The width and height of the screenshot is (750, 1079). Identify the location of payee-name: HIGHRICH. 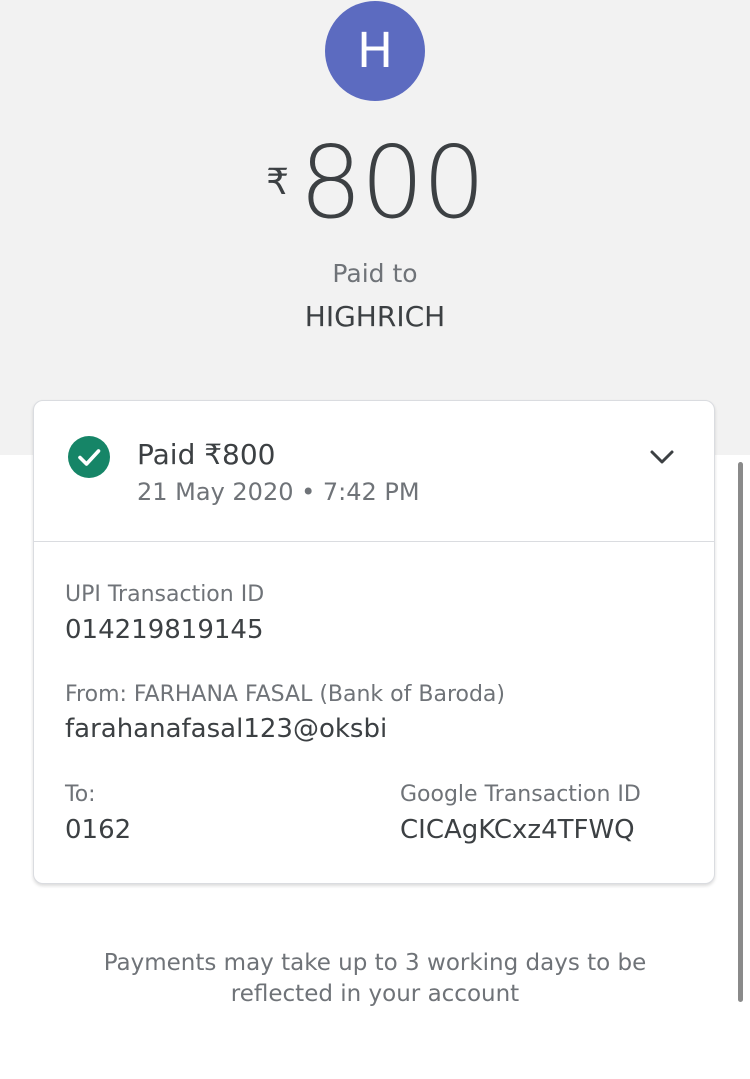
(375, 316).